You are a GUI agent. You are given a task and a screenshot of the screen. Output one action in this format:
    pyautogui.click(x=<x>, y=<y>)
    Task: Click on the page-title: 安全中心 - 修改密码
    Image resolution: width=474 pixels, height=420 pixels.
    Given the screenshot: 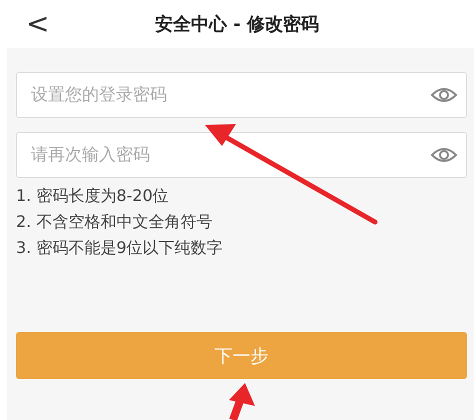 What is the action you would take?
    pyautogui.click(x=236, y=24)
    